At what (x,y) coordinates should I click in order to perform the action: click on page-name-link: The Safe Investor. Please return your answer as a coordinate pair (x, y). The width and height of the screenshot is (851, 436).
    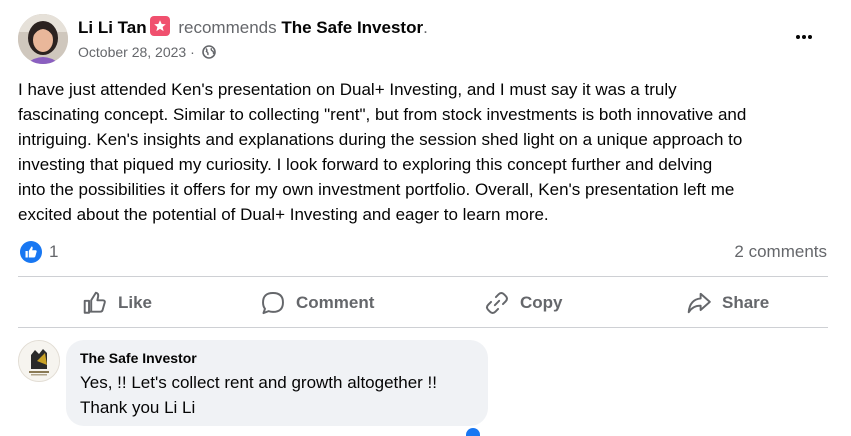
    Looking at the image, I should click on (352, 27).